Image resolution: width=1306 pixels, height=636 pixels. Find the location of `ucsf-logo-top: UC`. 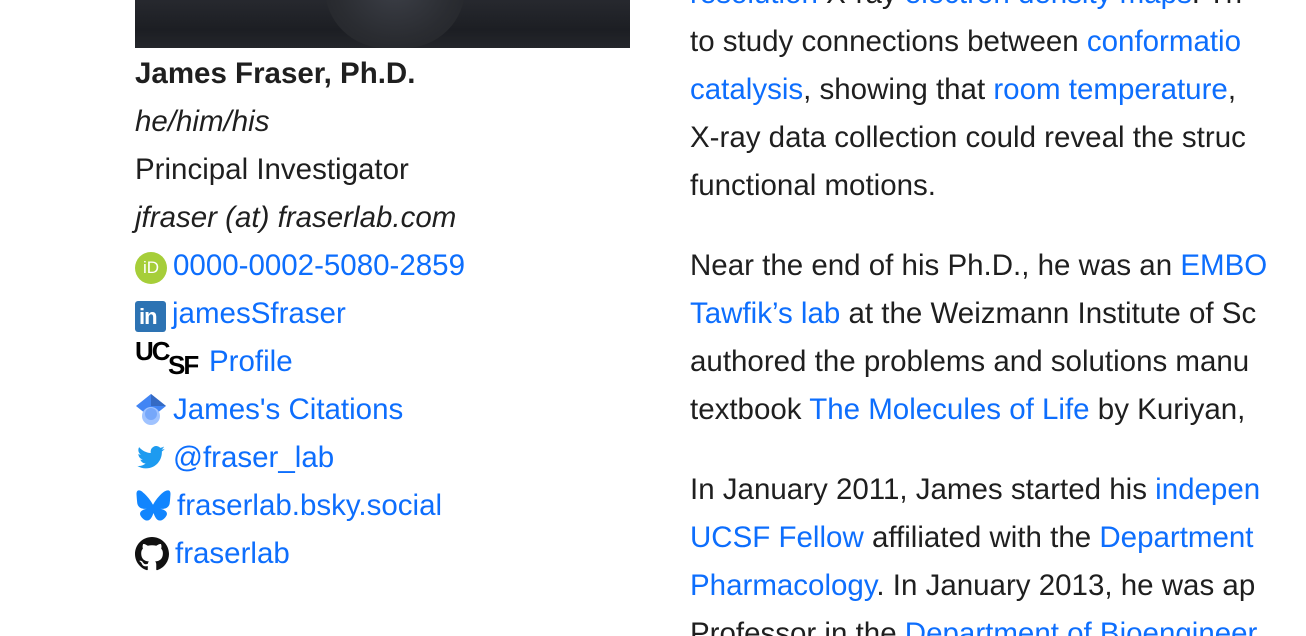

ucsf-logo-top: UC is located at coordinates (153, 351).